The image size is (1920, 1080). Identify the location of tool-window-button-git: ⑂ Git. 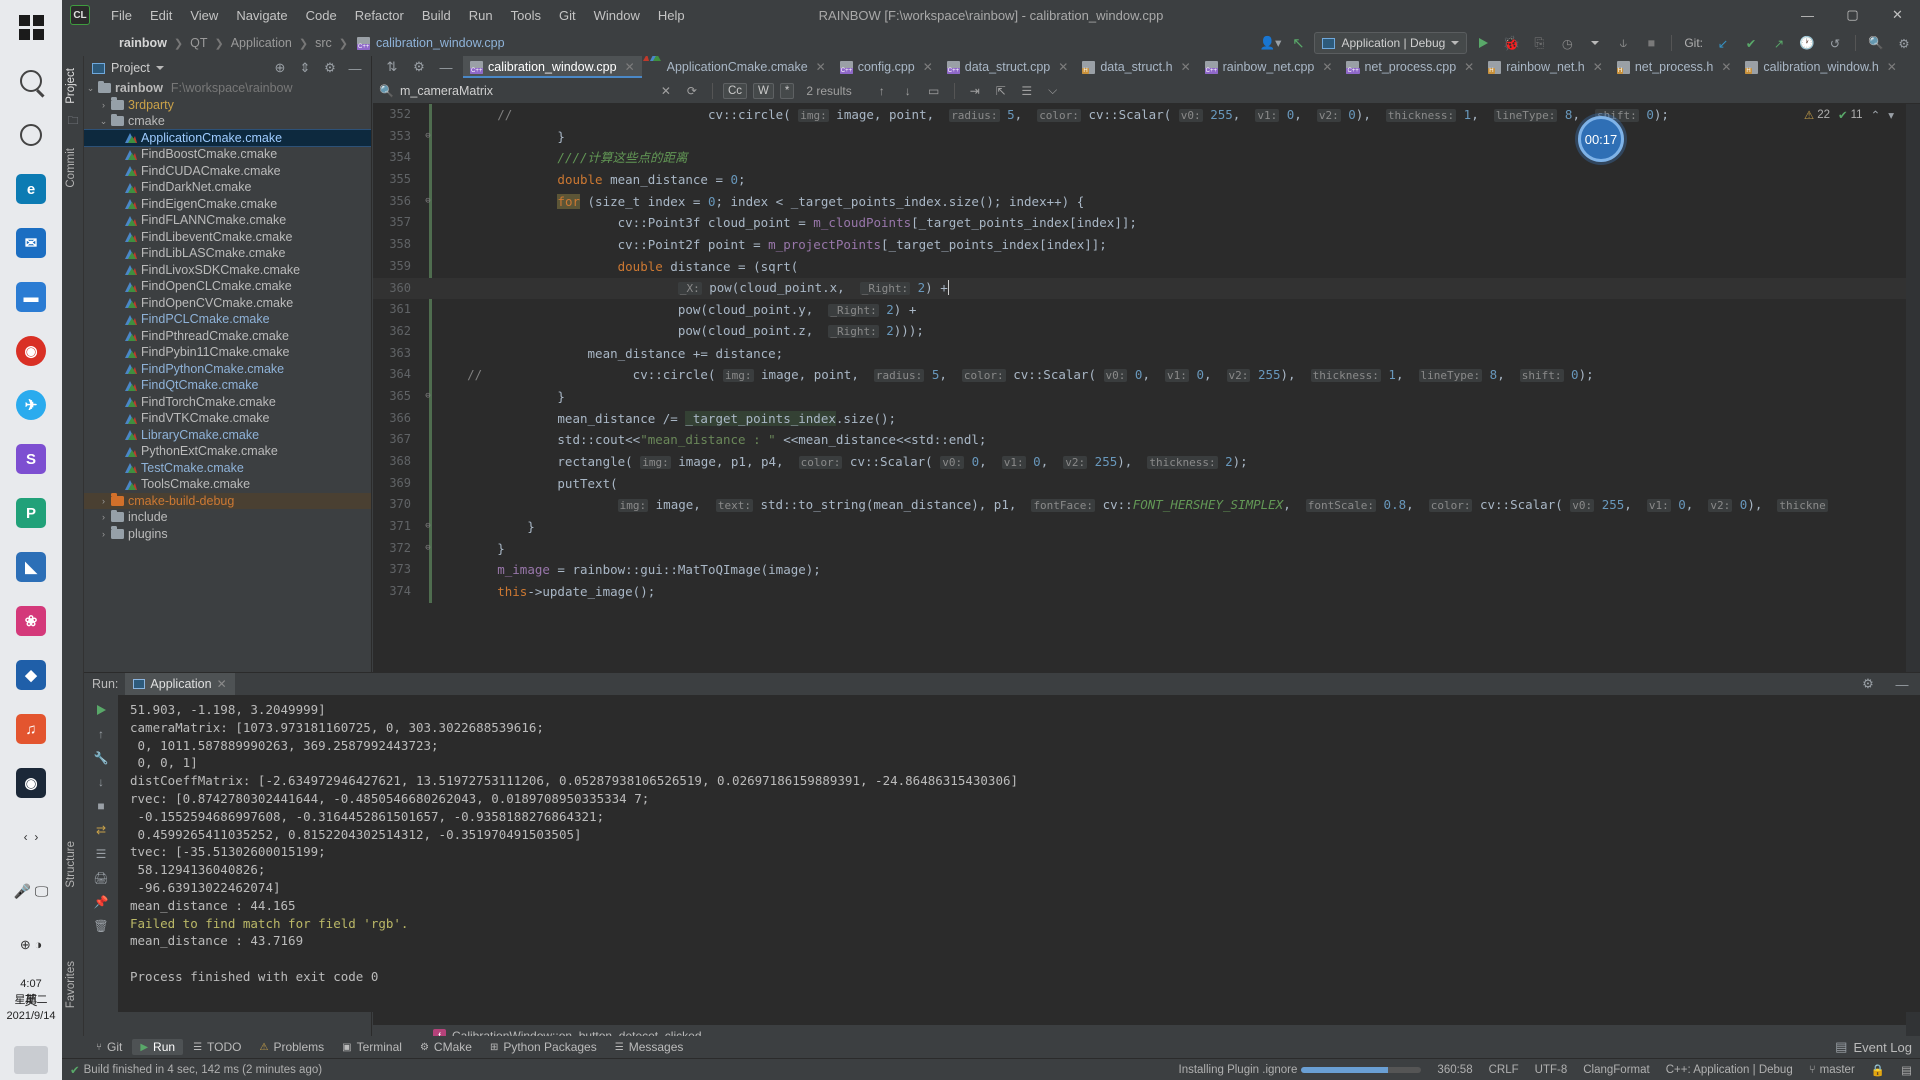
(109, 1047).